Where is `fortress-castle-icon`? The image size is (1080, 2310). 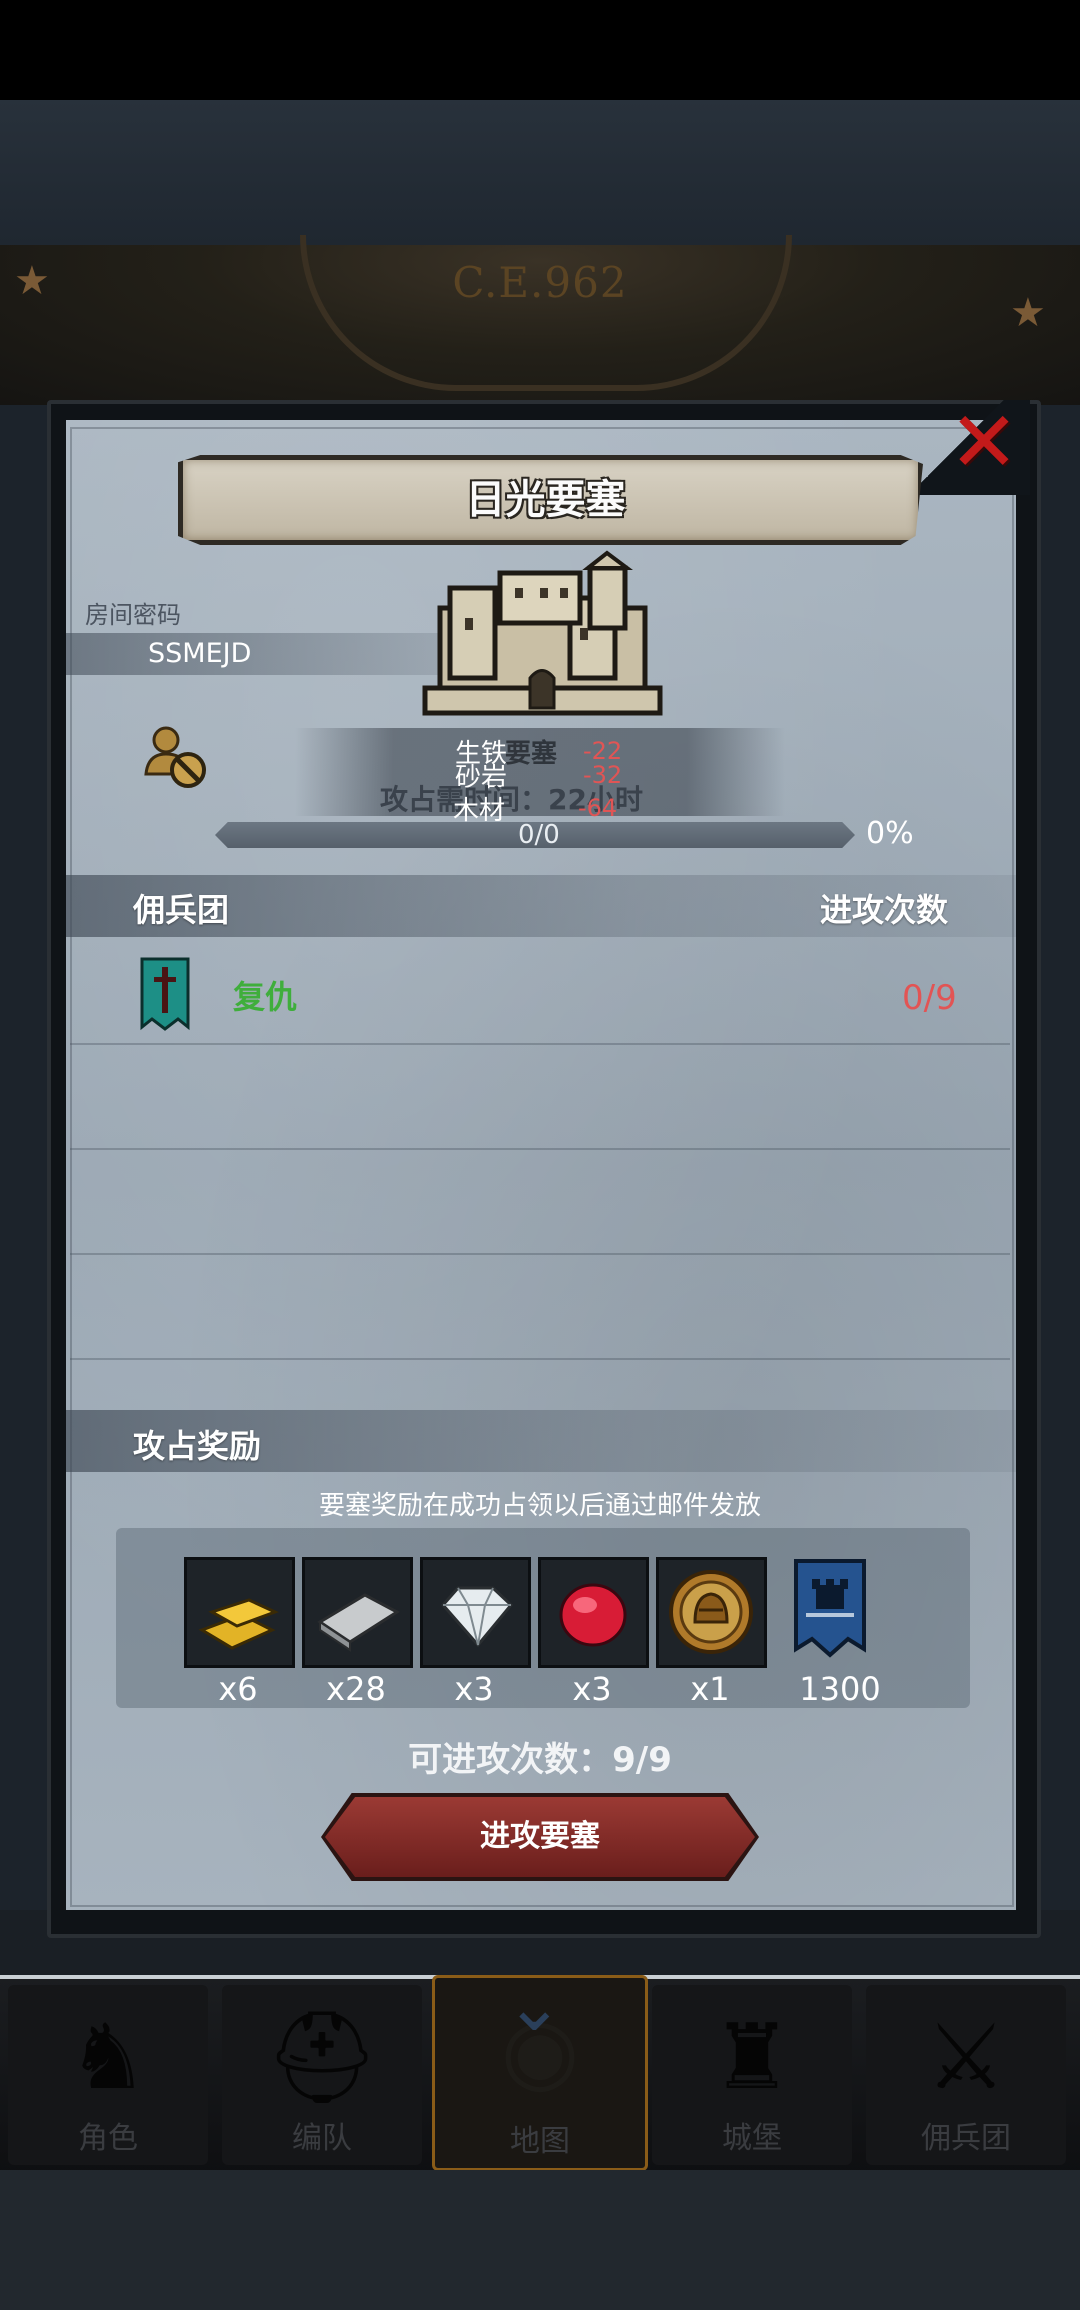 fortress-castle-icon is located at coordinates (542, 633).